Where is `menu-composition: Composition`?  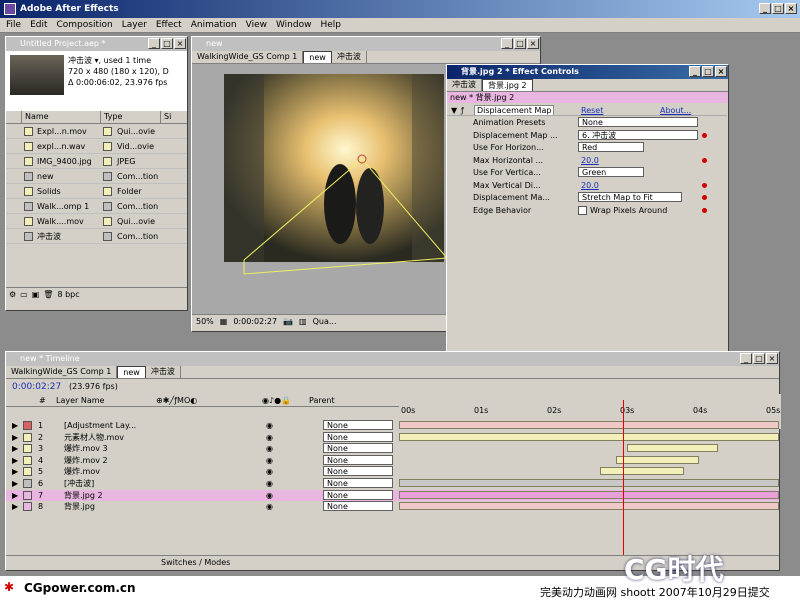
menu-composition: Composition is located at coordinates (85, 25).